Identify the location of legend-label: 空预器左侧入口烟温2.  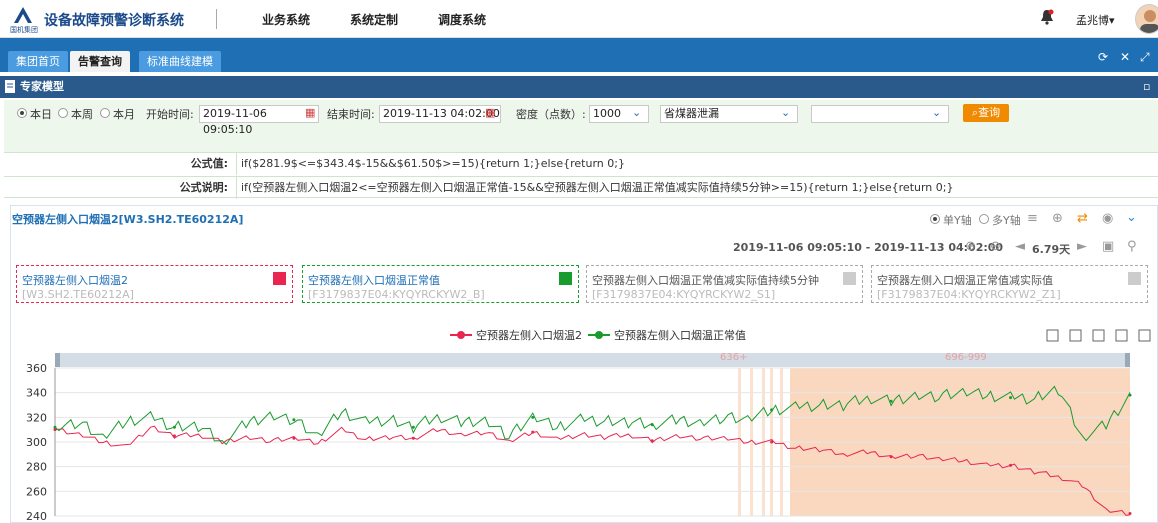
(529, 335).